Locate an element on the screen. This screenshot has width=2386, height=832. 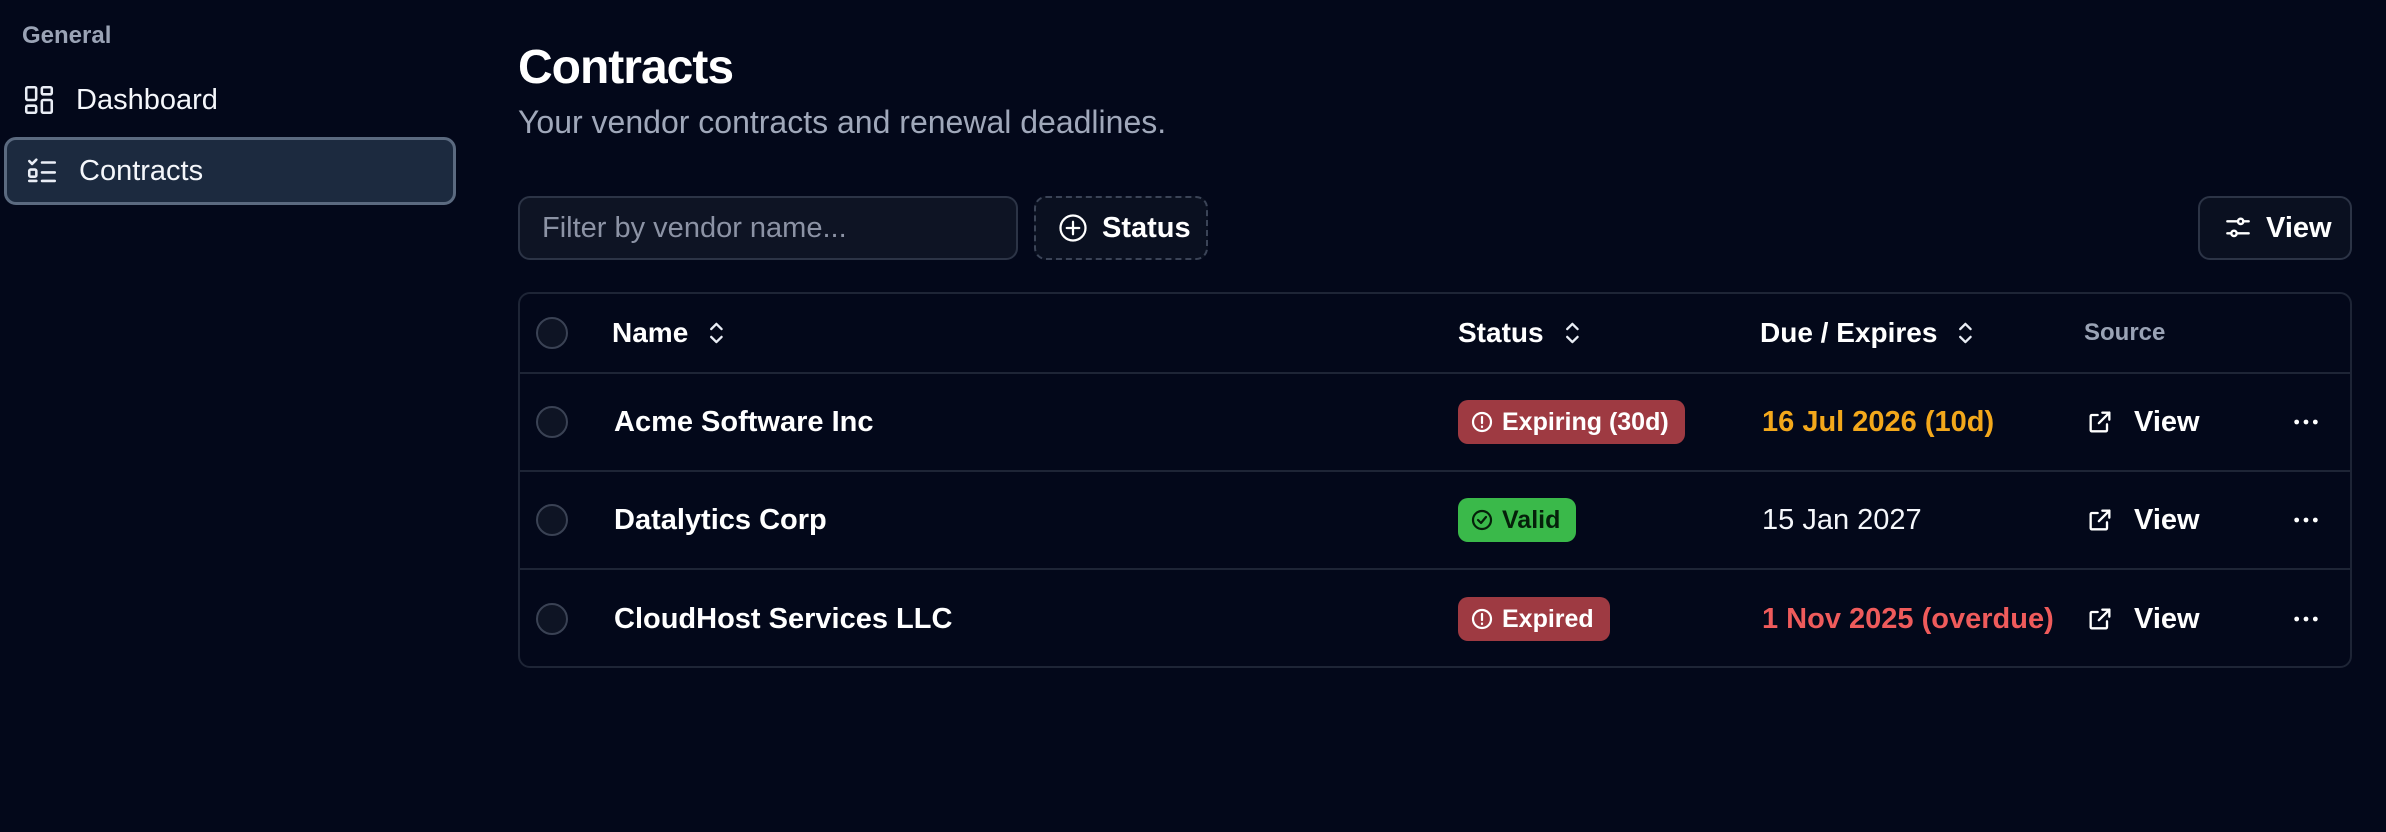
sidebar-item-dashboard: Dashboard is located at coordinates (230, 100).